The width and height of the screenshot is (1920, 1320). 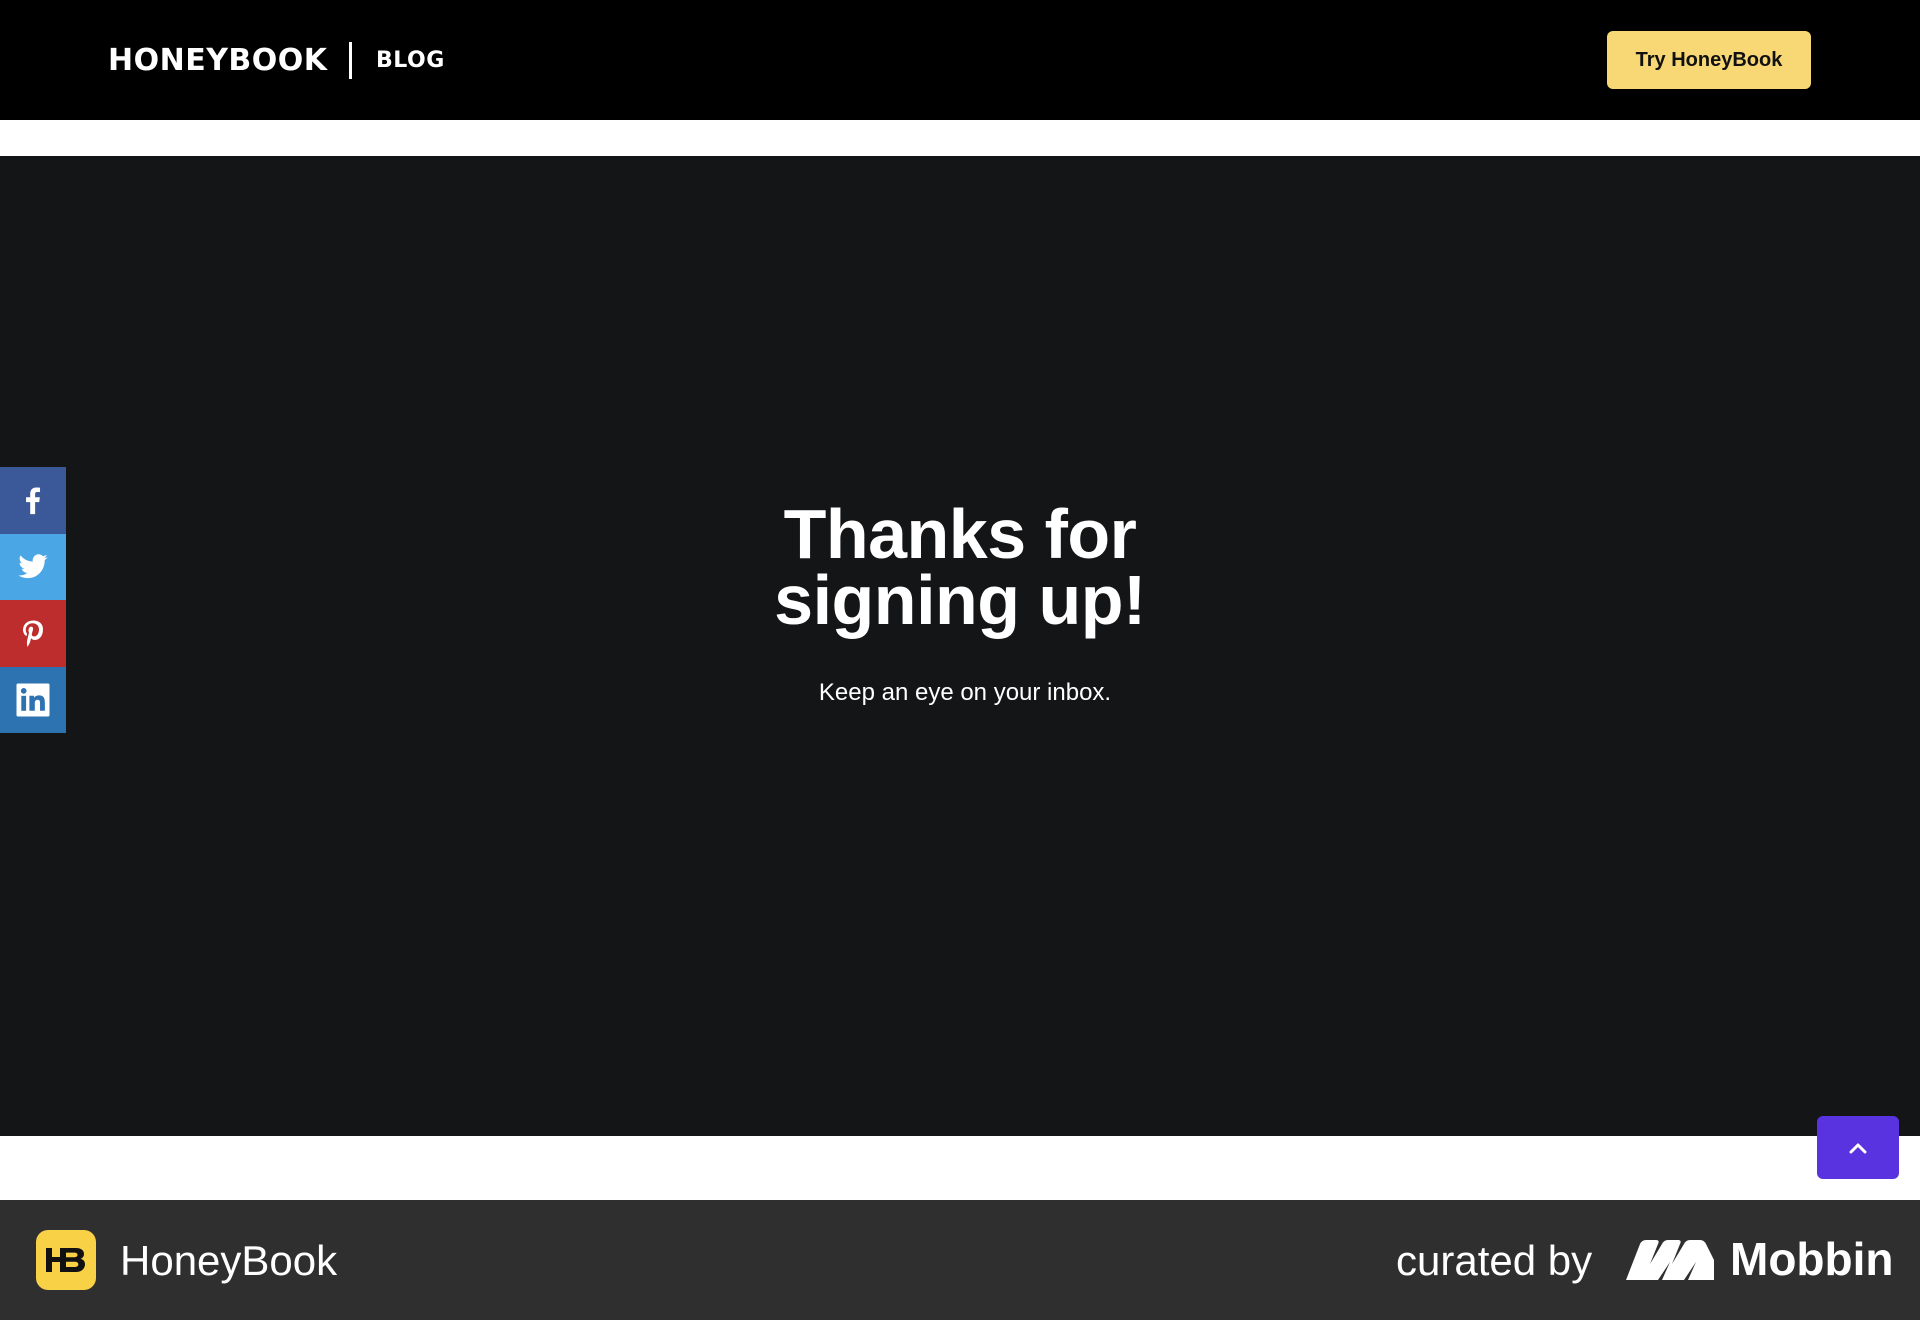 I want to click on title-line-1: Thanks for, so click(x=960, y=534).